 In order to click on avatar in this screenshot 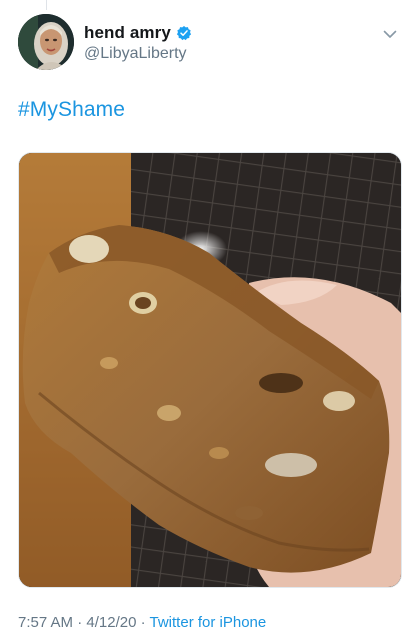, I will do `click(46, 42)`.